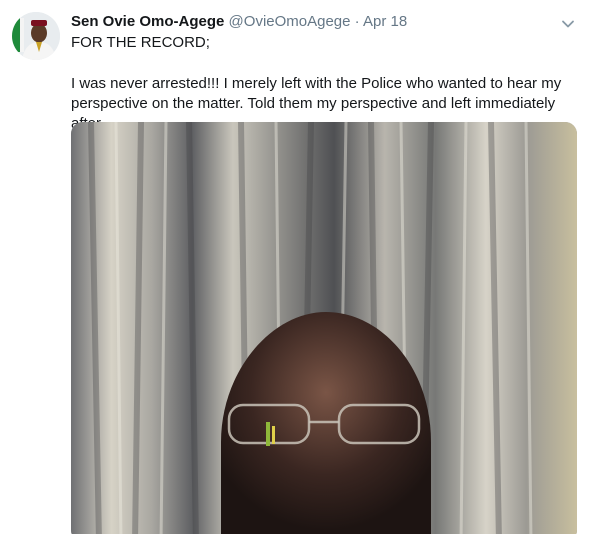  Describe the element at coordinates (385, 21) in the screenshot. I see `tweet-date: Apr 18` at that location.